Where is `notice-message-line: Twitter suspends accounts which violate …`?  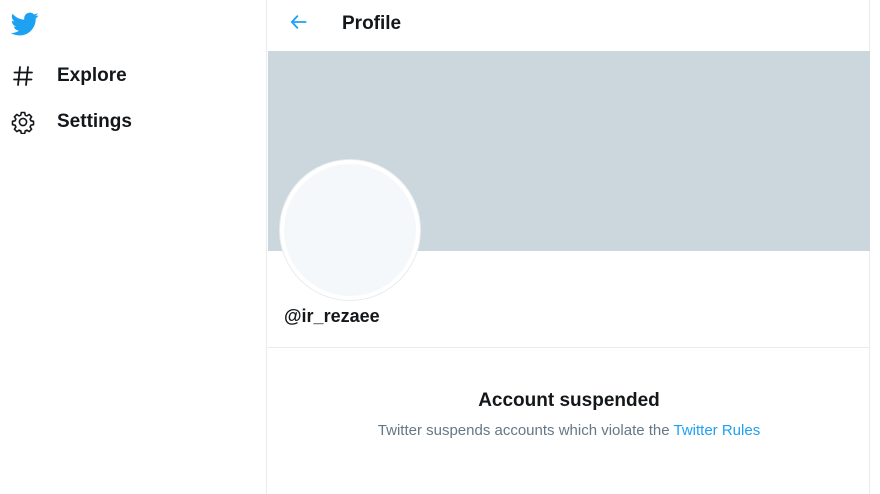 notice-message-line: Twitter suspends accounts which violate … is located at coordinates (569, 430).